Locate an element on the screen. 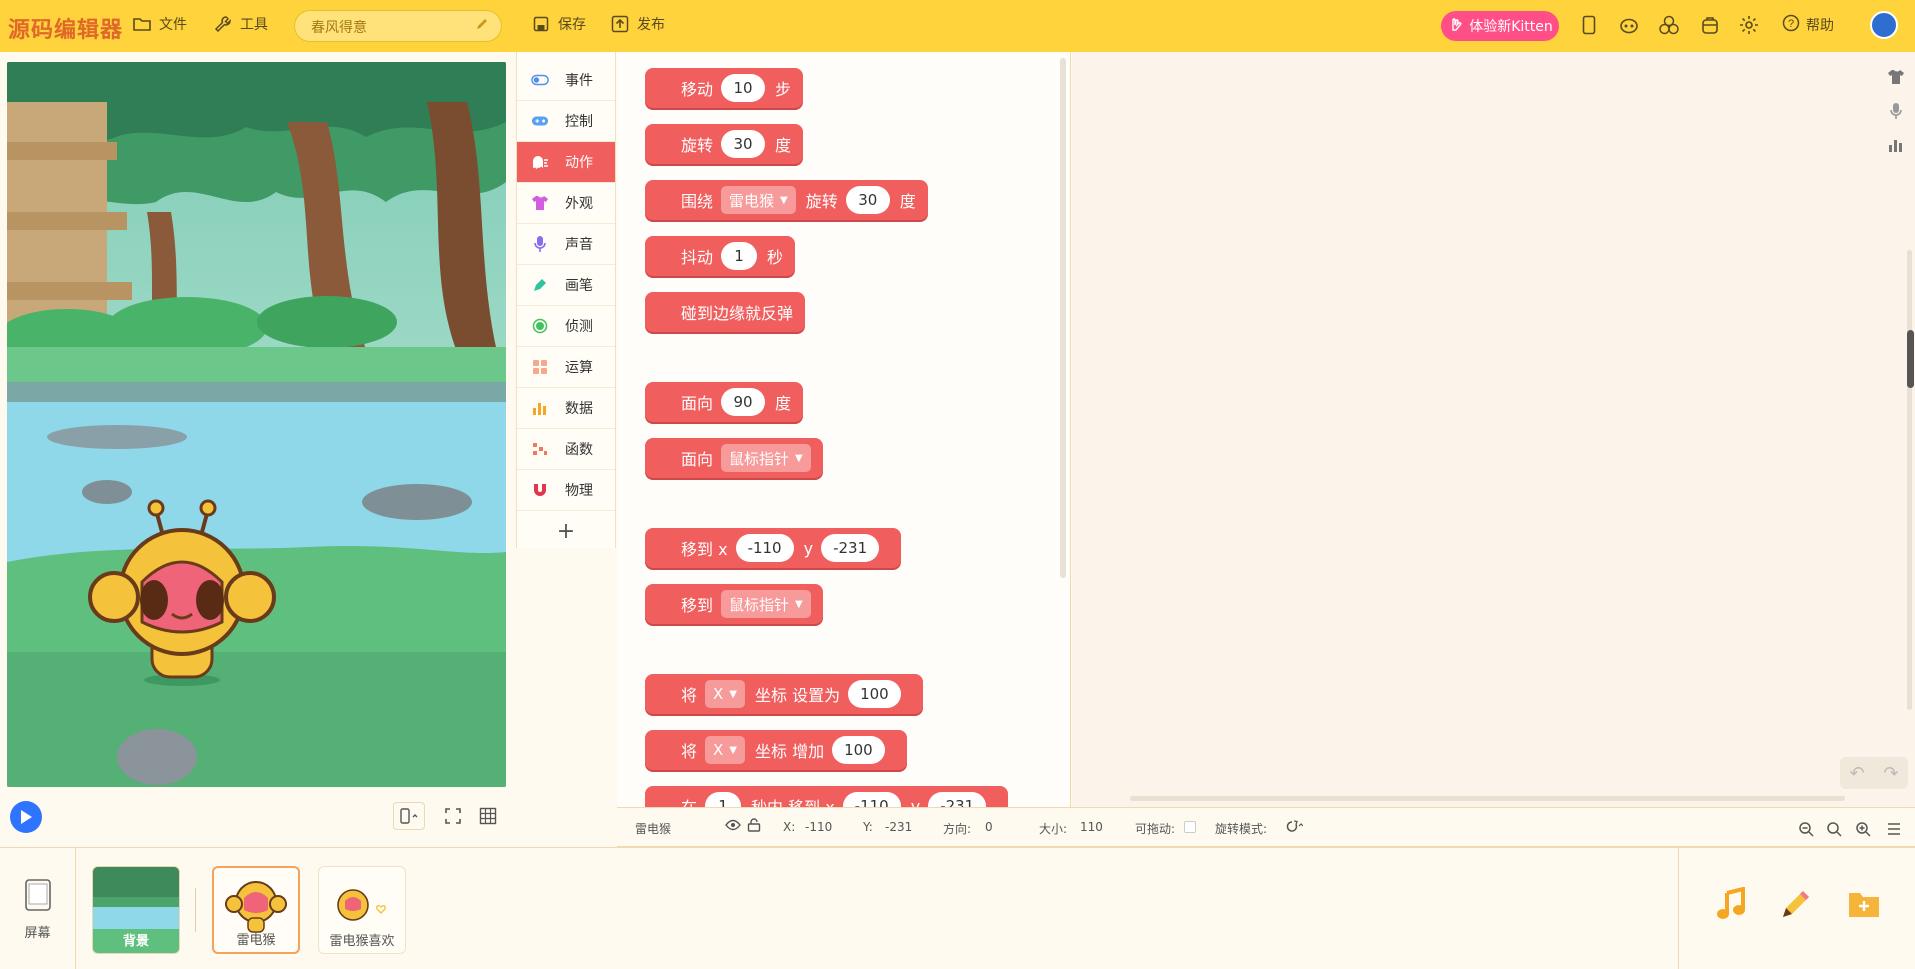 The width and height of the screenshot is (1915, 969). sprite-name-input: 雷电猴 is located at coordinates (684, 828).